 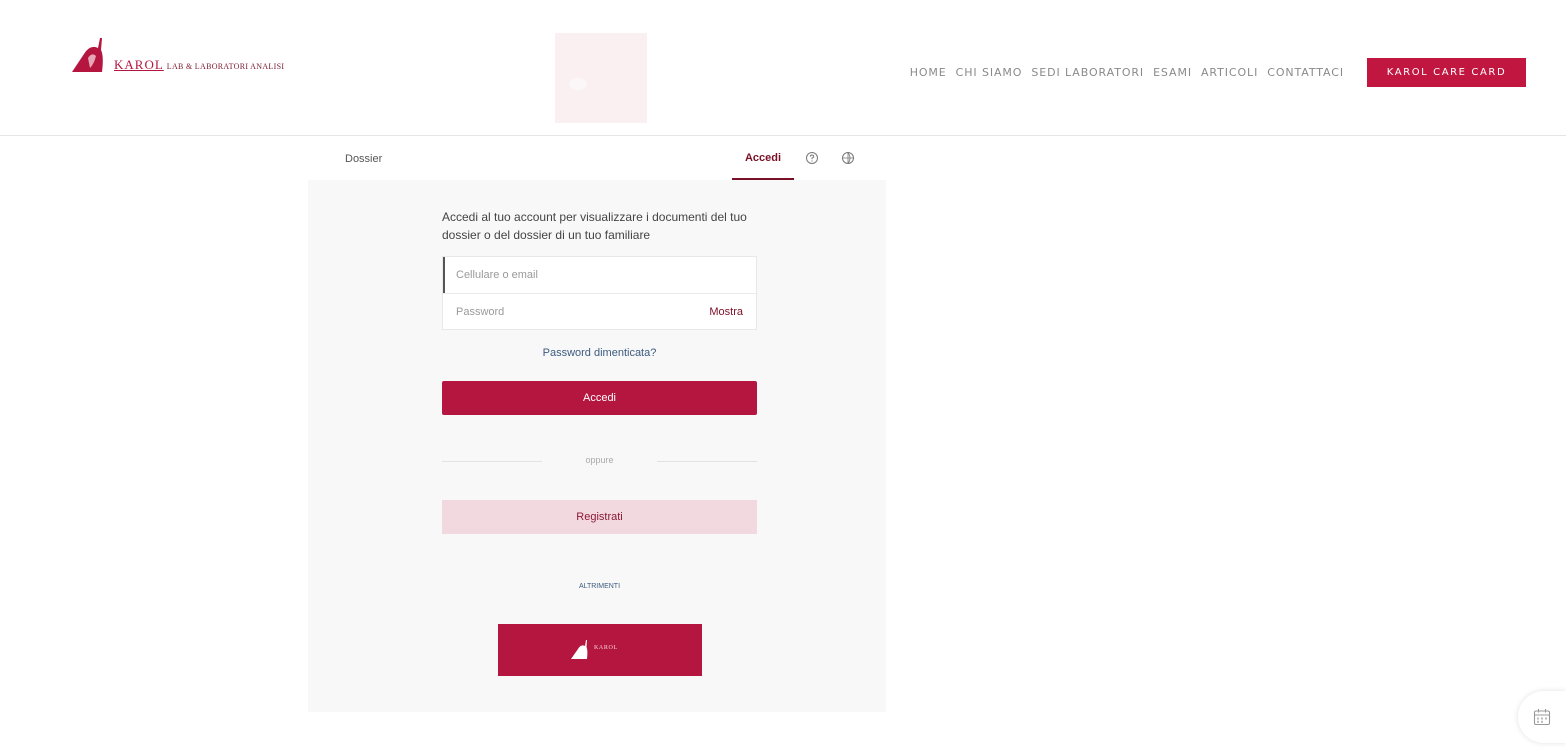 I want to click on header-image-placeholder, so click(x=601, y=78).